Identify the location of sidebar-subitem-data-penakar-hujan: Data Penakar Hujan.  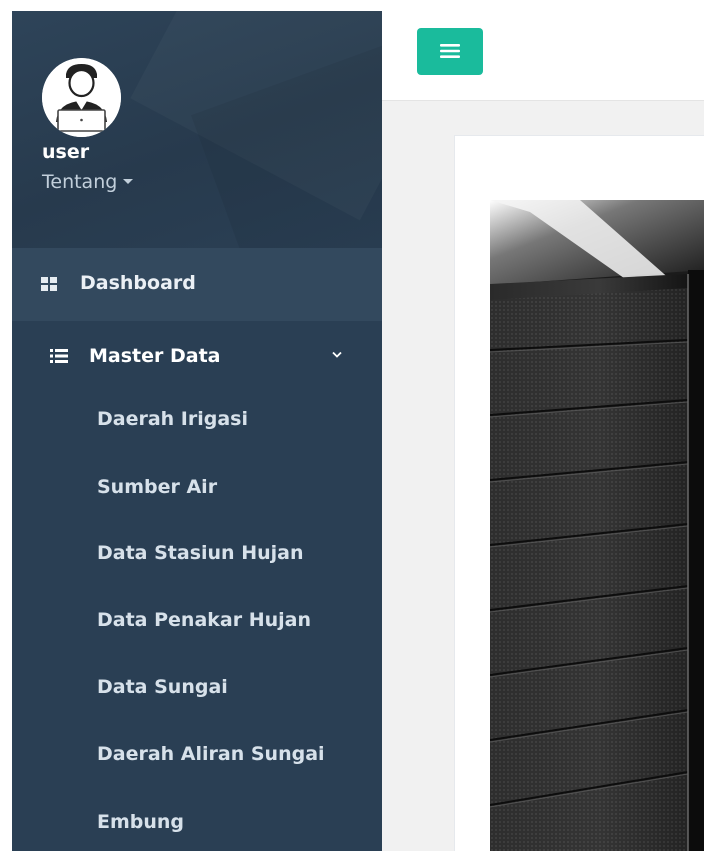
(204, 620).